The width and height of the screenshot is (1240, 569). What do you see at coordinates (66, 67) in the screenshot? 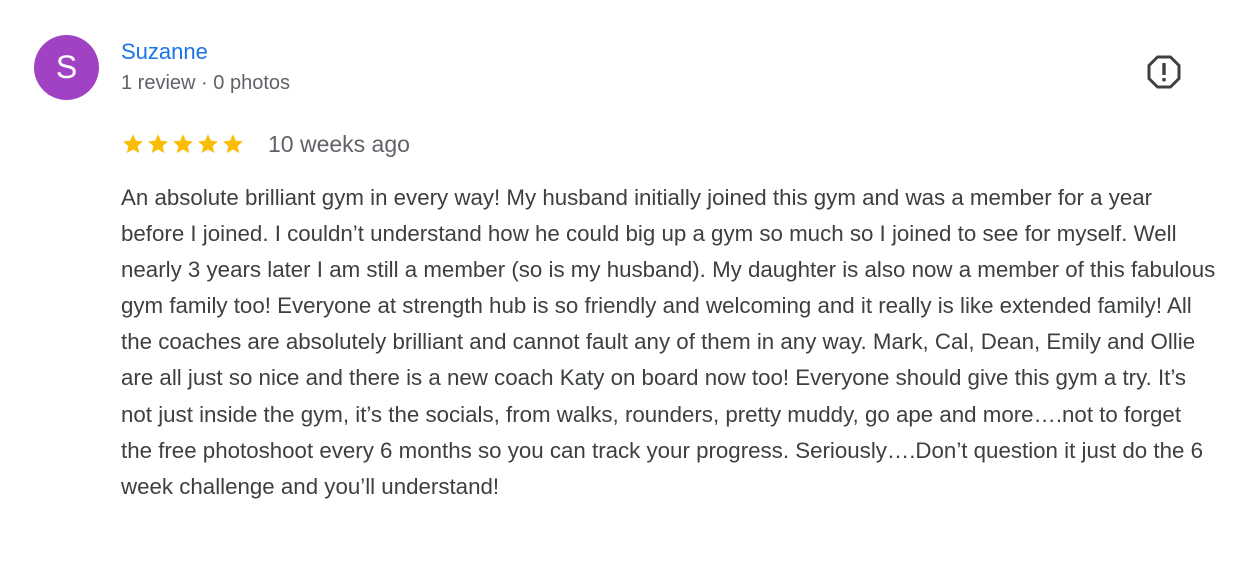
I see `avatar: S` at bounding box center [66, 67].